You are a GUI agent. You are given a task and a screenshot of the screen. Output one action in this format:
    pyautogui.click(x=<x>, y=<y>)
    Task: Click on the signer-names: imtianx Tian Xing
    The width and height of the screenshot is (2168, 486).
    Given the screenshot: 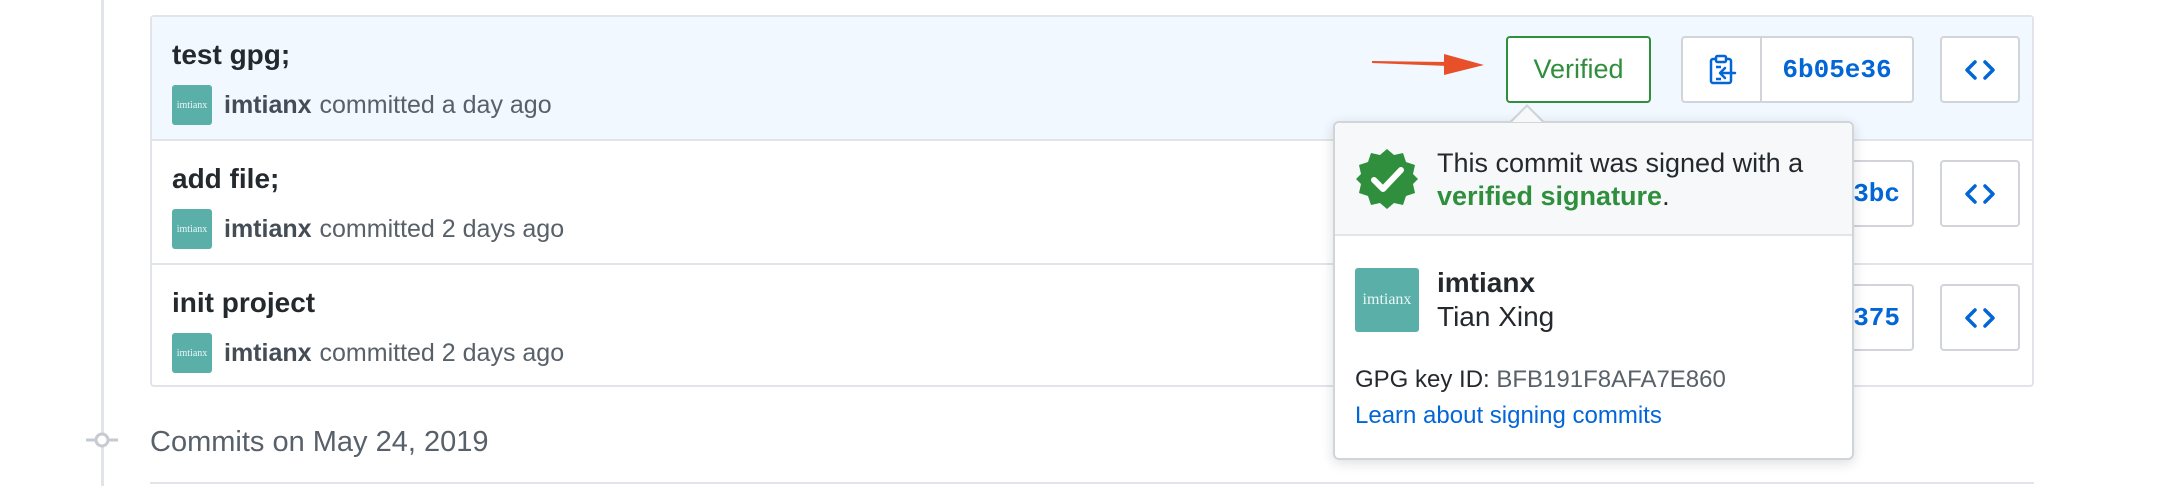 What is the action you would take?
    pyautogui.click(x=1496, y=300)
    